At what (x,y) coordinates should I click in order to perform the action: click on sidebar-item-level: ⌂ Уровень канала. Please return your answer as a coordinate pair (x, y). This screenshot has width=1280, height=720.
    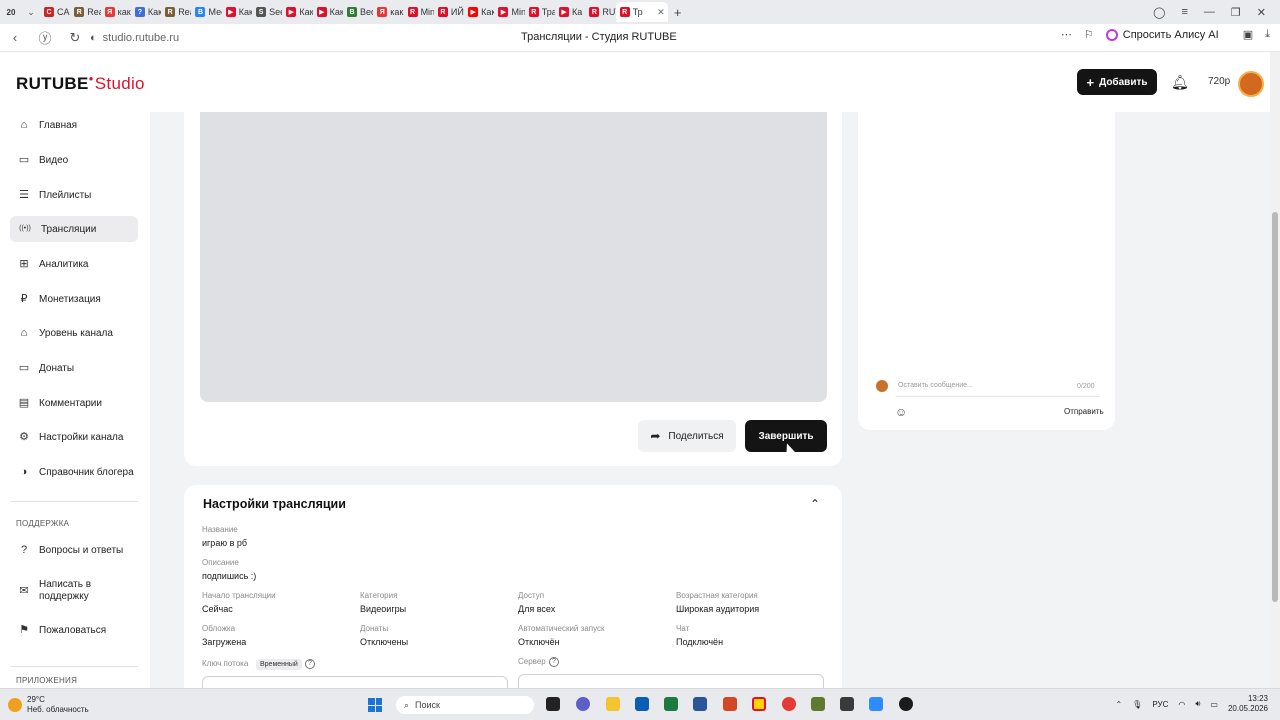
    Looking at the image, I should click on (74, 333).